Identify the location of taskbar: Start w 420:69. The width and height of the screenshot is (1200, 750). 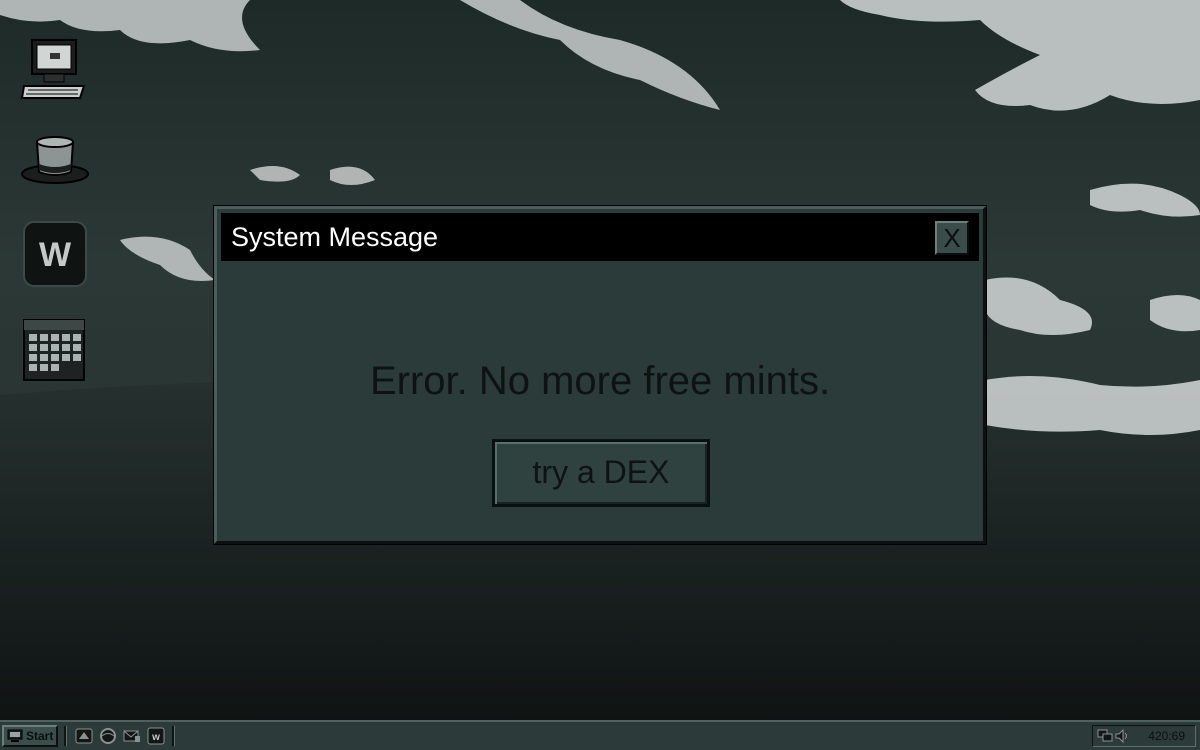
(600, 735).